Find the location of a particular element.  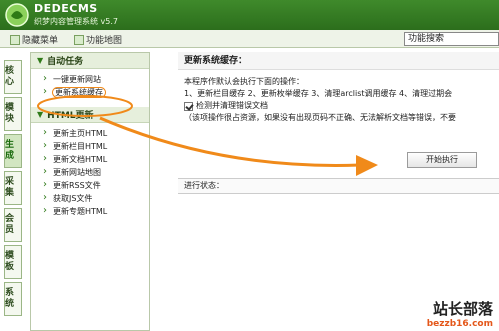

menu-item-update-doc: 更新文档HTML is located at coordinates (90, 159).